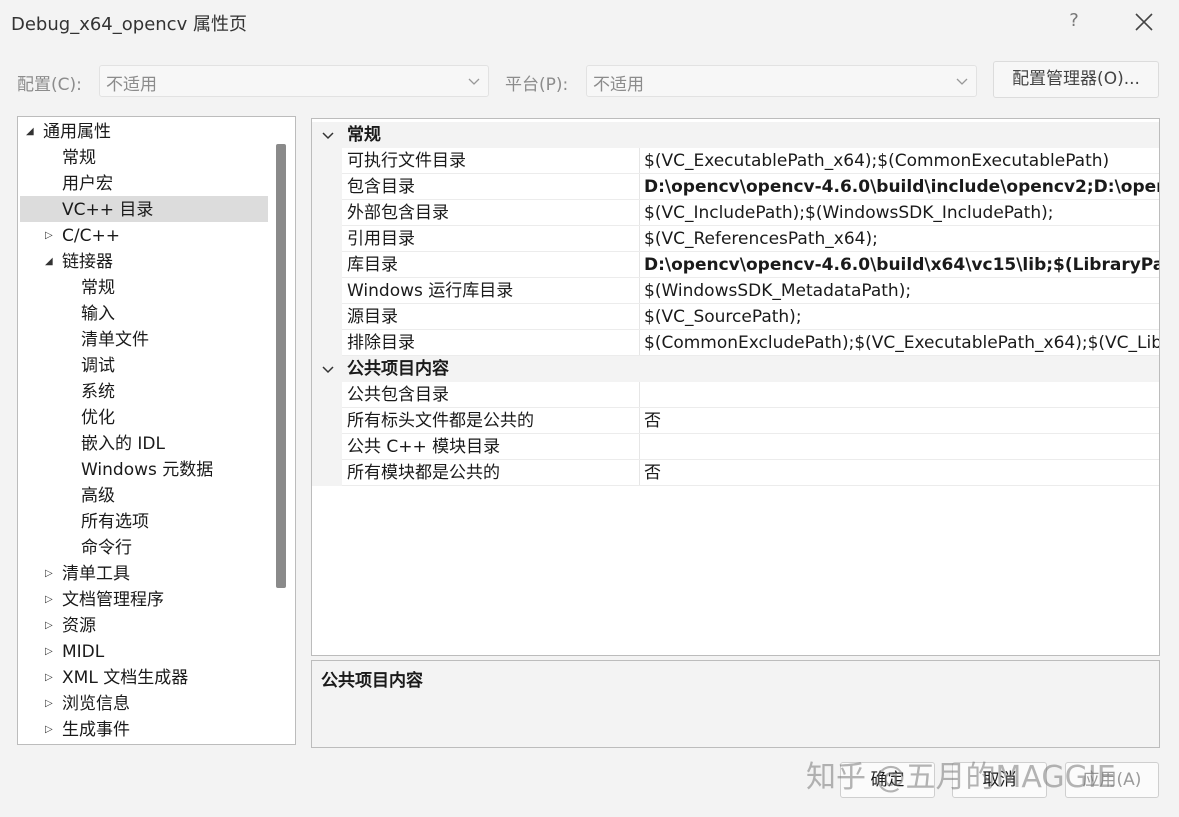 The height and width of the screenshot is (817, 1179). What do you see at coordinates (423, 473) in the screenshot?
I see `property-name: 所有模块都是公共的` at bounding box center [423, 473].